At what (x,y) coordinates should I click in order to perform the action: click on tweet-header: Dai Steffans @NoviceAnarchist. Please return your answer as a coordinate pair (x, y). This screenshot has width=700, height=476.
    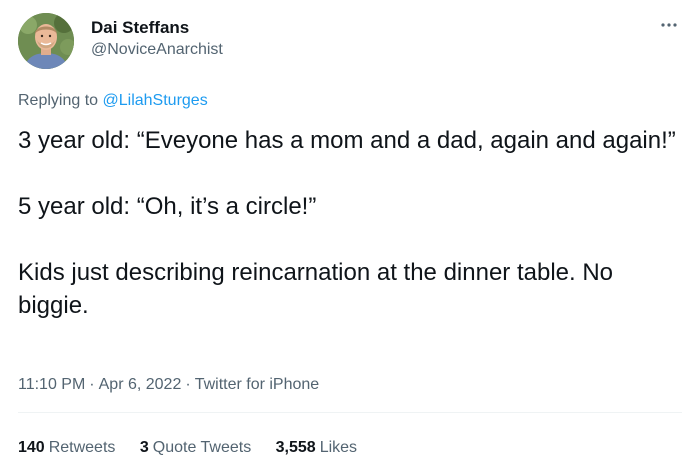
    Looking at the image, I should click on (350, 41).